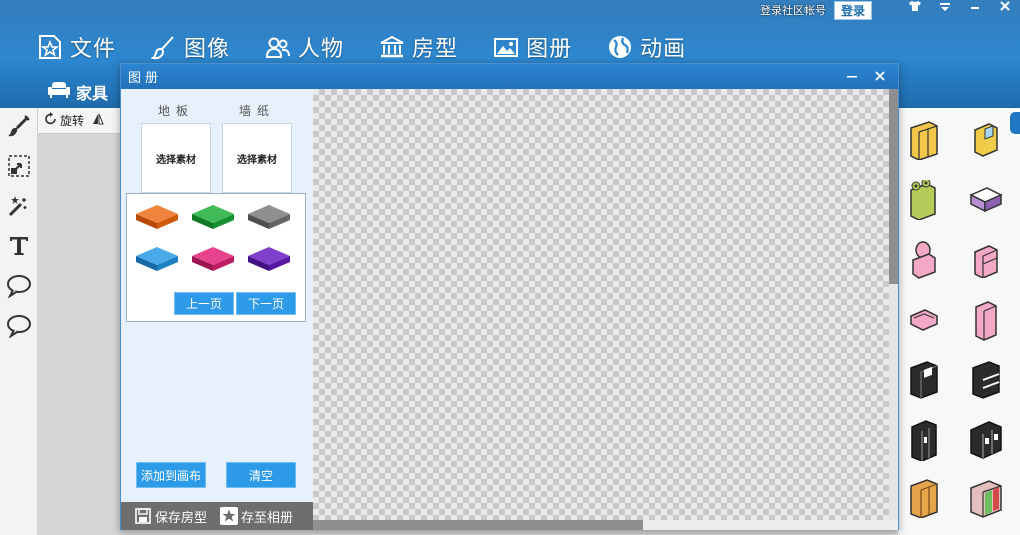 This screenshot has width=1020, height=535. I want to click on swatch-orange, so click(157, 218).